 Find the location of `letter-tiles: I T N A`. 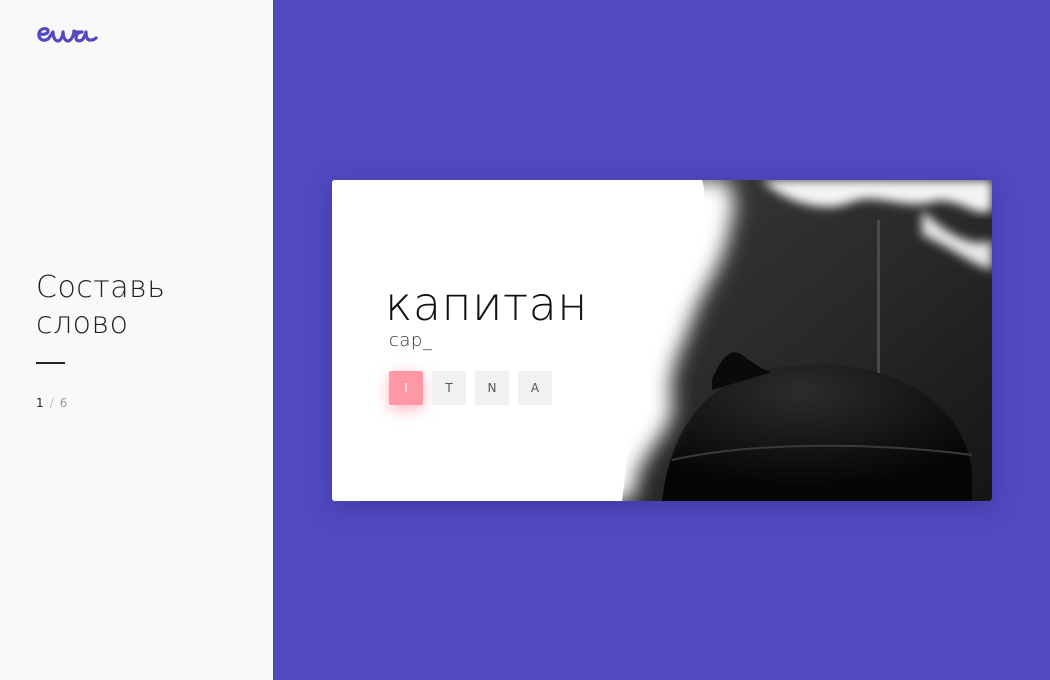

letter-tiles: I T N A is located at coordinates (470, 388).